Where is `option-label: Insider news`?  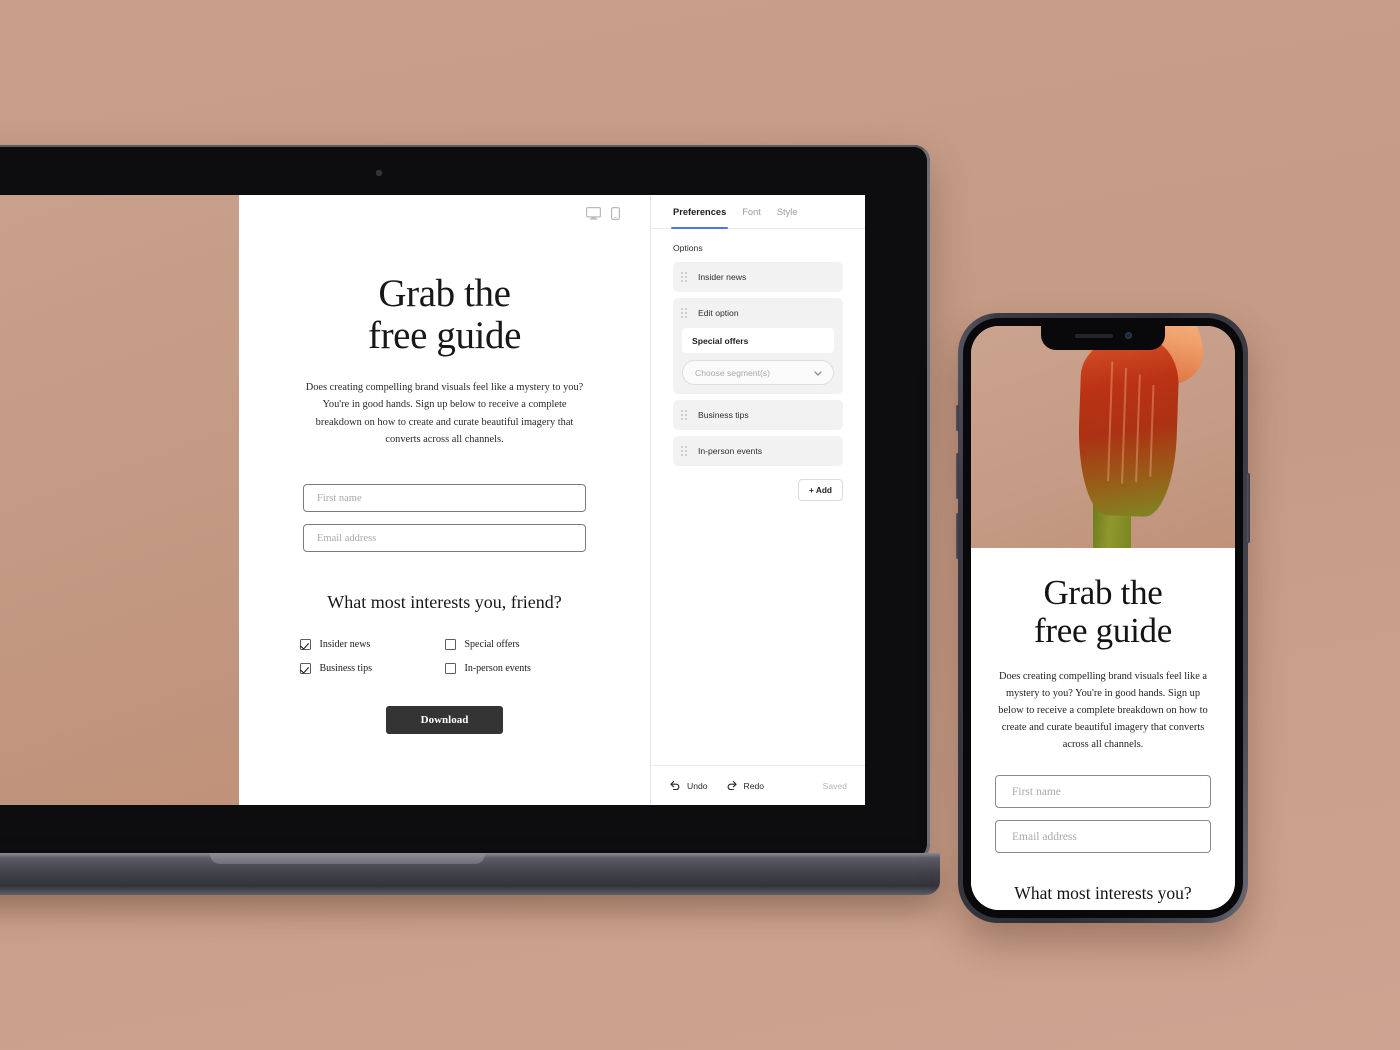
option-label: Insider news is located at coordinates (722, 277).